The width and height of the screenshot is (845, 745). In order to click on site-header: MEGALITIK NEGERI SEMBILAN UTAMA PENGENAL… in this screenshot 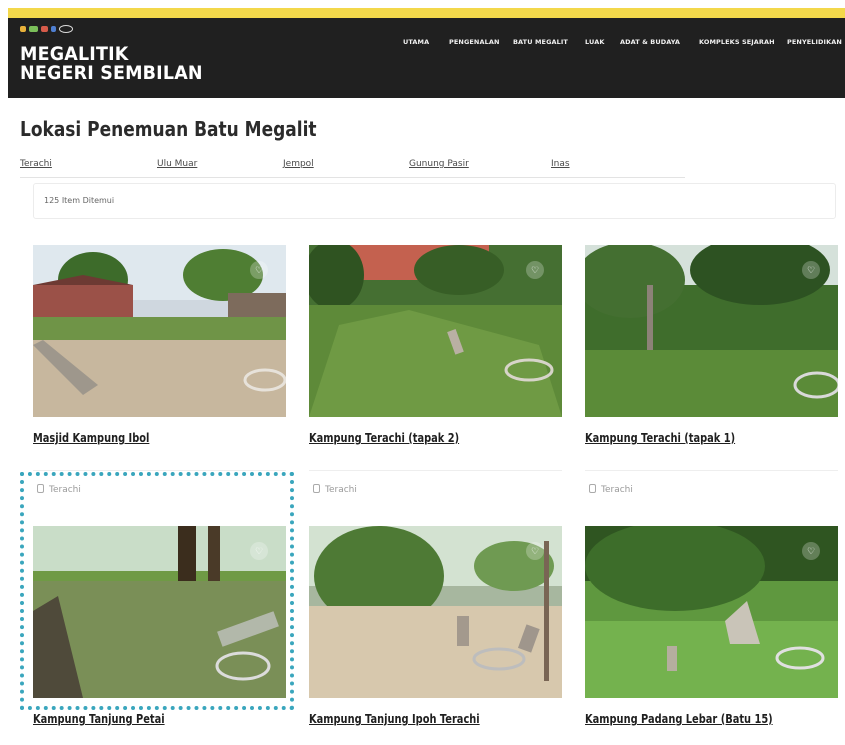, I will do `click(426, 58)`.